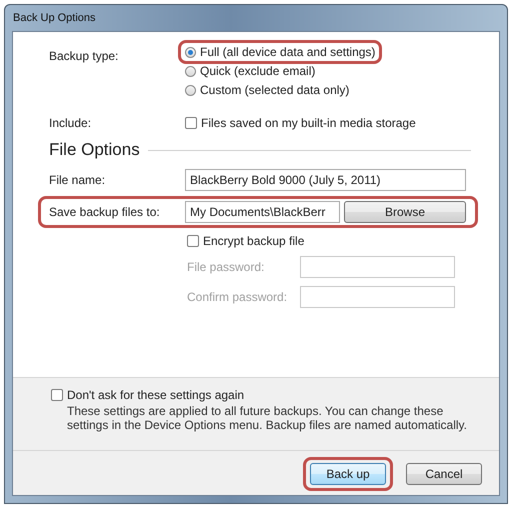  I want to click on radio-label: Quick (exclude email), so click(258, 71).